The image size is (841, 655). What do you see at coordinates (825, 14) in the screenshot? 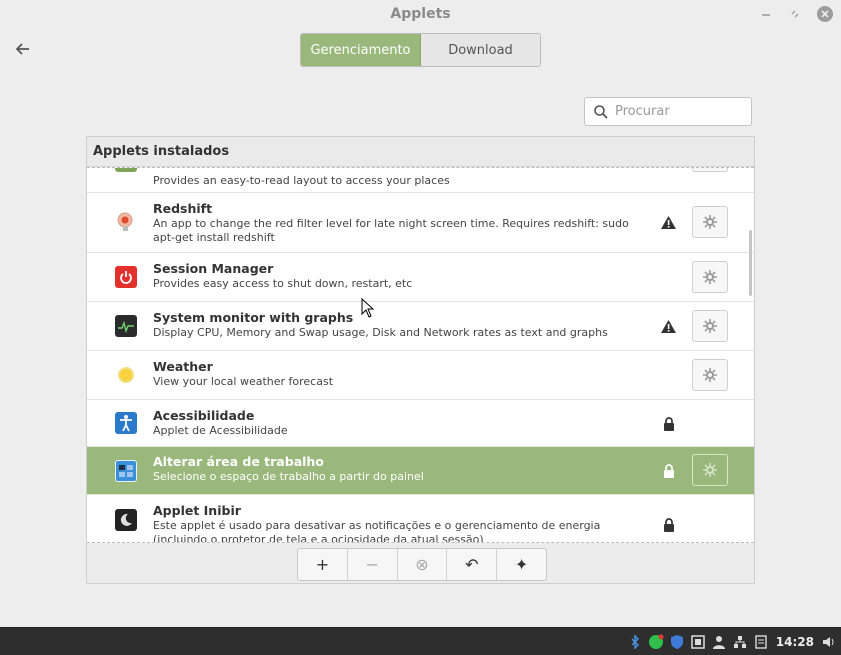
I see `close-icon` at bounding box center [825, 14].